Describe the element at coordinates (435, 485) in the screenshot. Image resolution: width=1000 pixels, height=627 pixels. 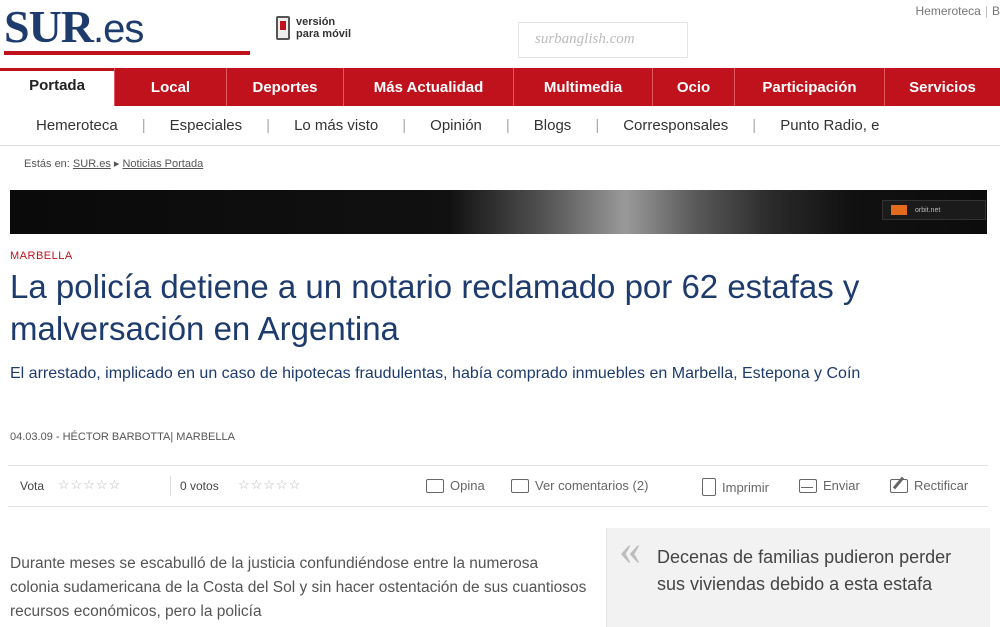
I see `comment-icon` at that location.